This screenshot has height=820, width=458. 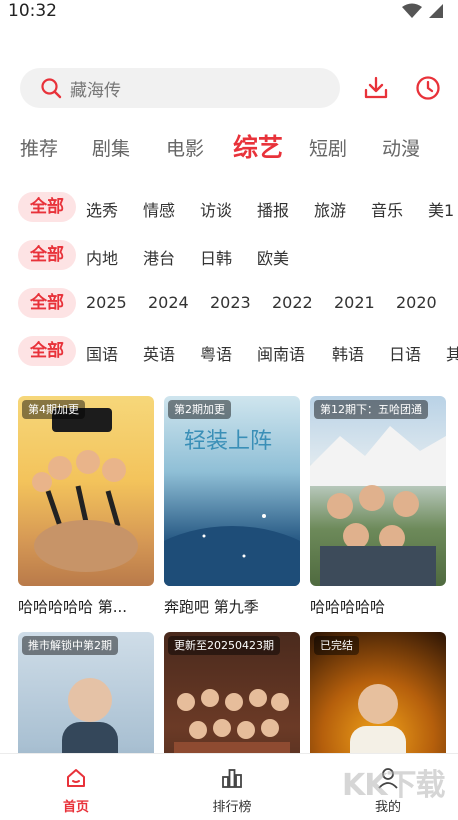 What do you see at coordinates (232, 778) in the screenshot?
I see `ranking-icon` at bounding box center [232, 778].